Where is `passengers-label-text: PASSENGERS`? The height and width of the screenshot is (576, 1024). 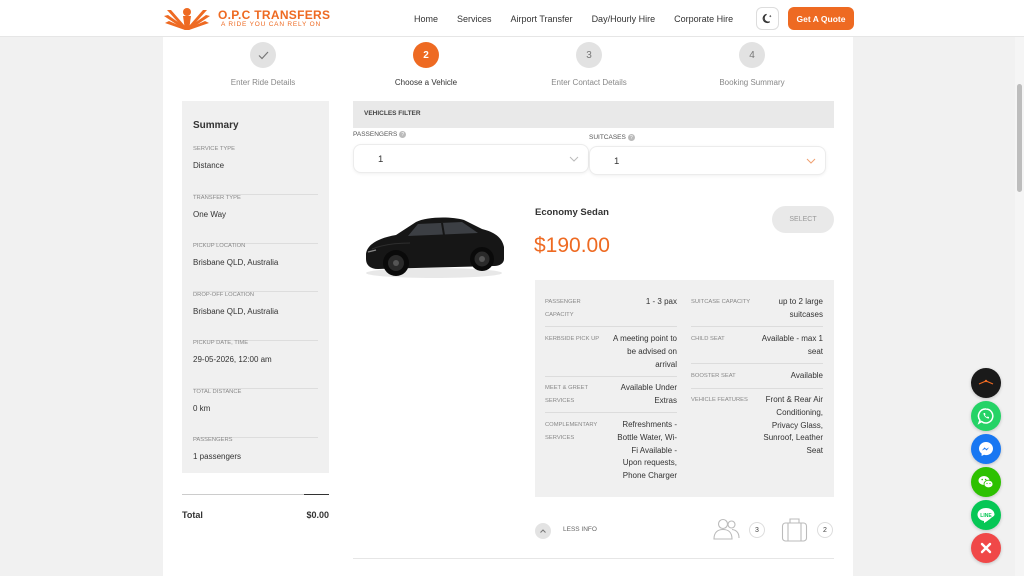
passengers-label-text: PASSENGERS is located at coordinates (375, 134).